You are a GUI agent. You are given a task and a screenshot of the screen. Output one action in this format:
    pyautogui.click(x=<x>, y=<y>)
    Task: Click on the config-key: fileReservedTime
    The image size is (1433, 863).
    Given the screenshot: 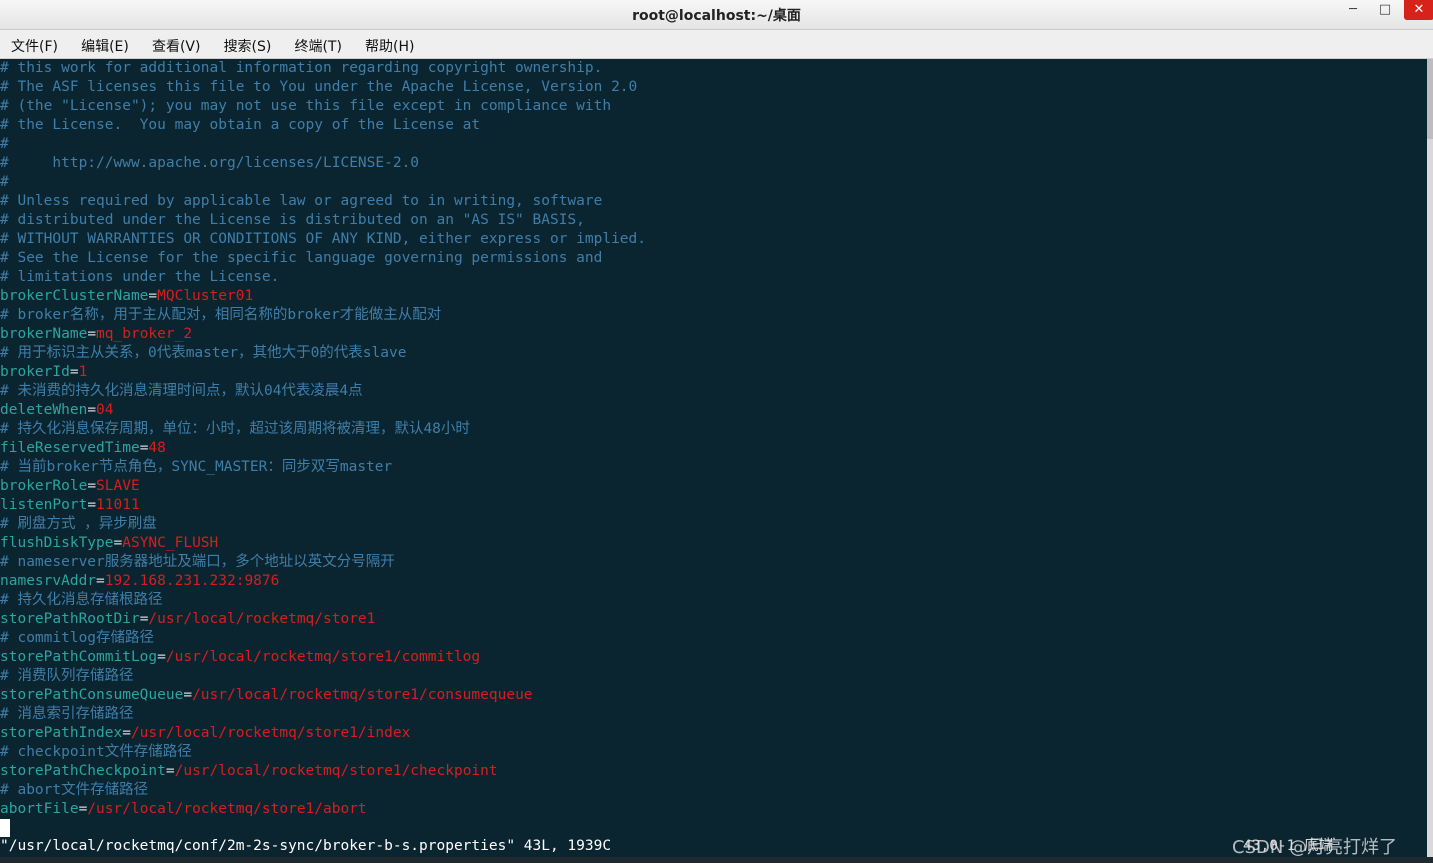 What is the action you would take?
    pyautogui.click(x=70, y=448)
    